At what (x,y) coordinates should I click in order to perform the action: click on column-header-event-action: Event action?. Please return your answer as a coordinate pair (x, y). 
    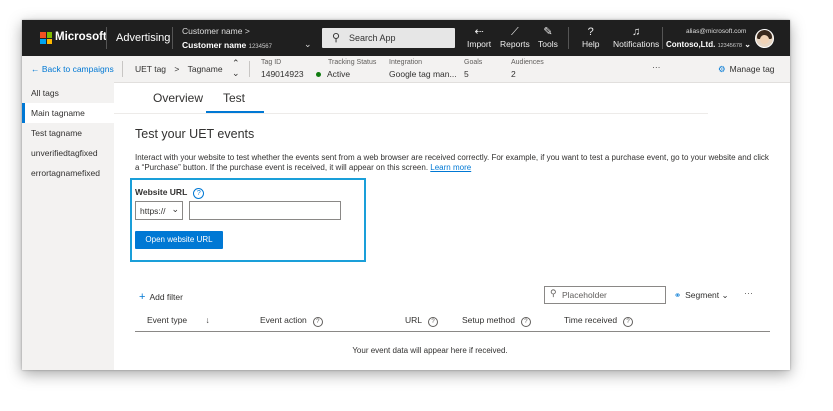
    Looking at the image, I should click on (291, 321).